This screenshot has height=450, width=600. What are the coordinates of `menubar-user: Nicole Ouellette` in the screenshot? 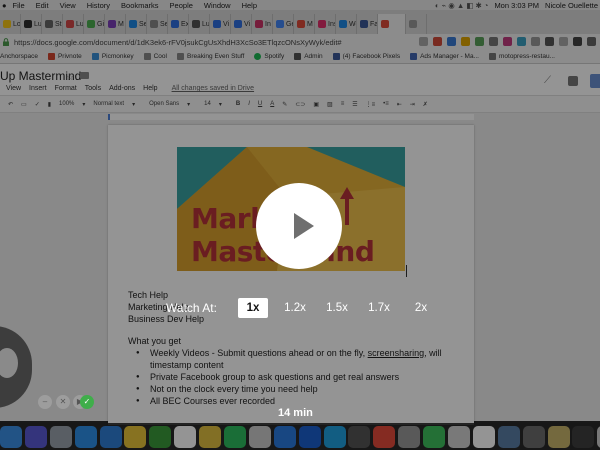 It's located at (571, 5).